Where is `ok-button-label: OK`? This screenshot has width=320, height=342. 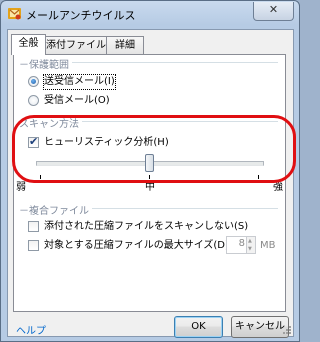 ok-button-label: OK is located at coordinates (198, 326).